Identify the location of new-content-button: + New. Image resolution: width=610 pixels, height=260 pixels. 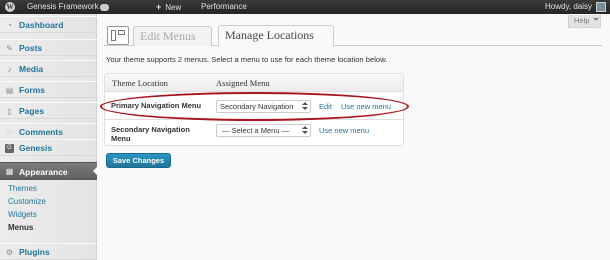
(168, 7).